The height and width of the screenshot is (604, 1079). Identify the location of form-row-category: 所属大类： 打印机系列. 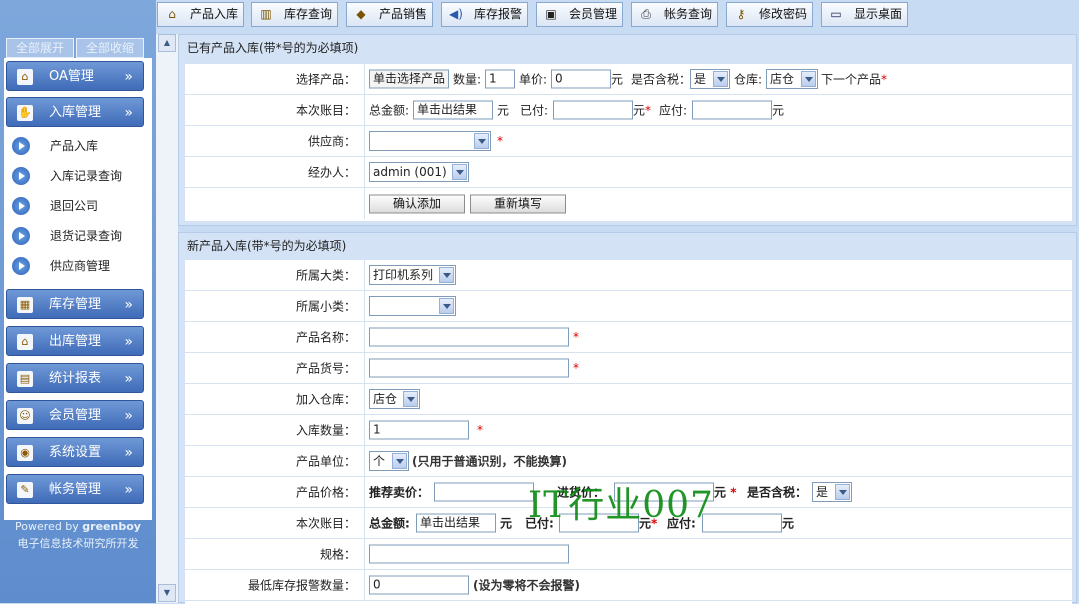
(628, 275).